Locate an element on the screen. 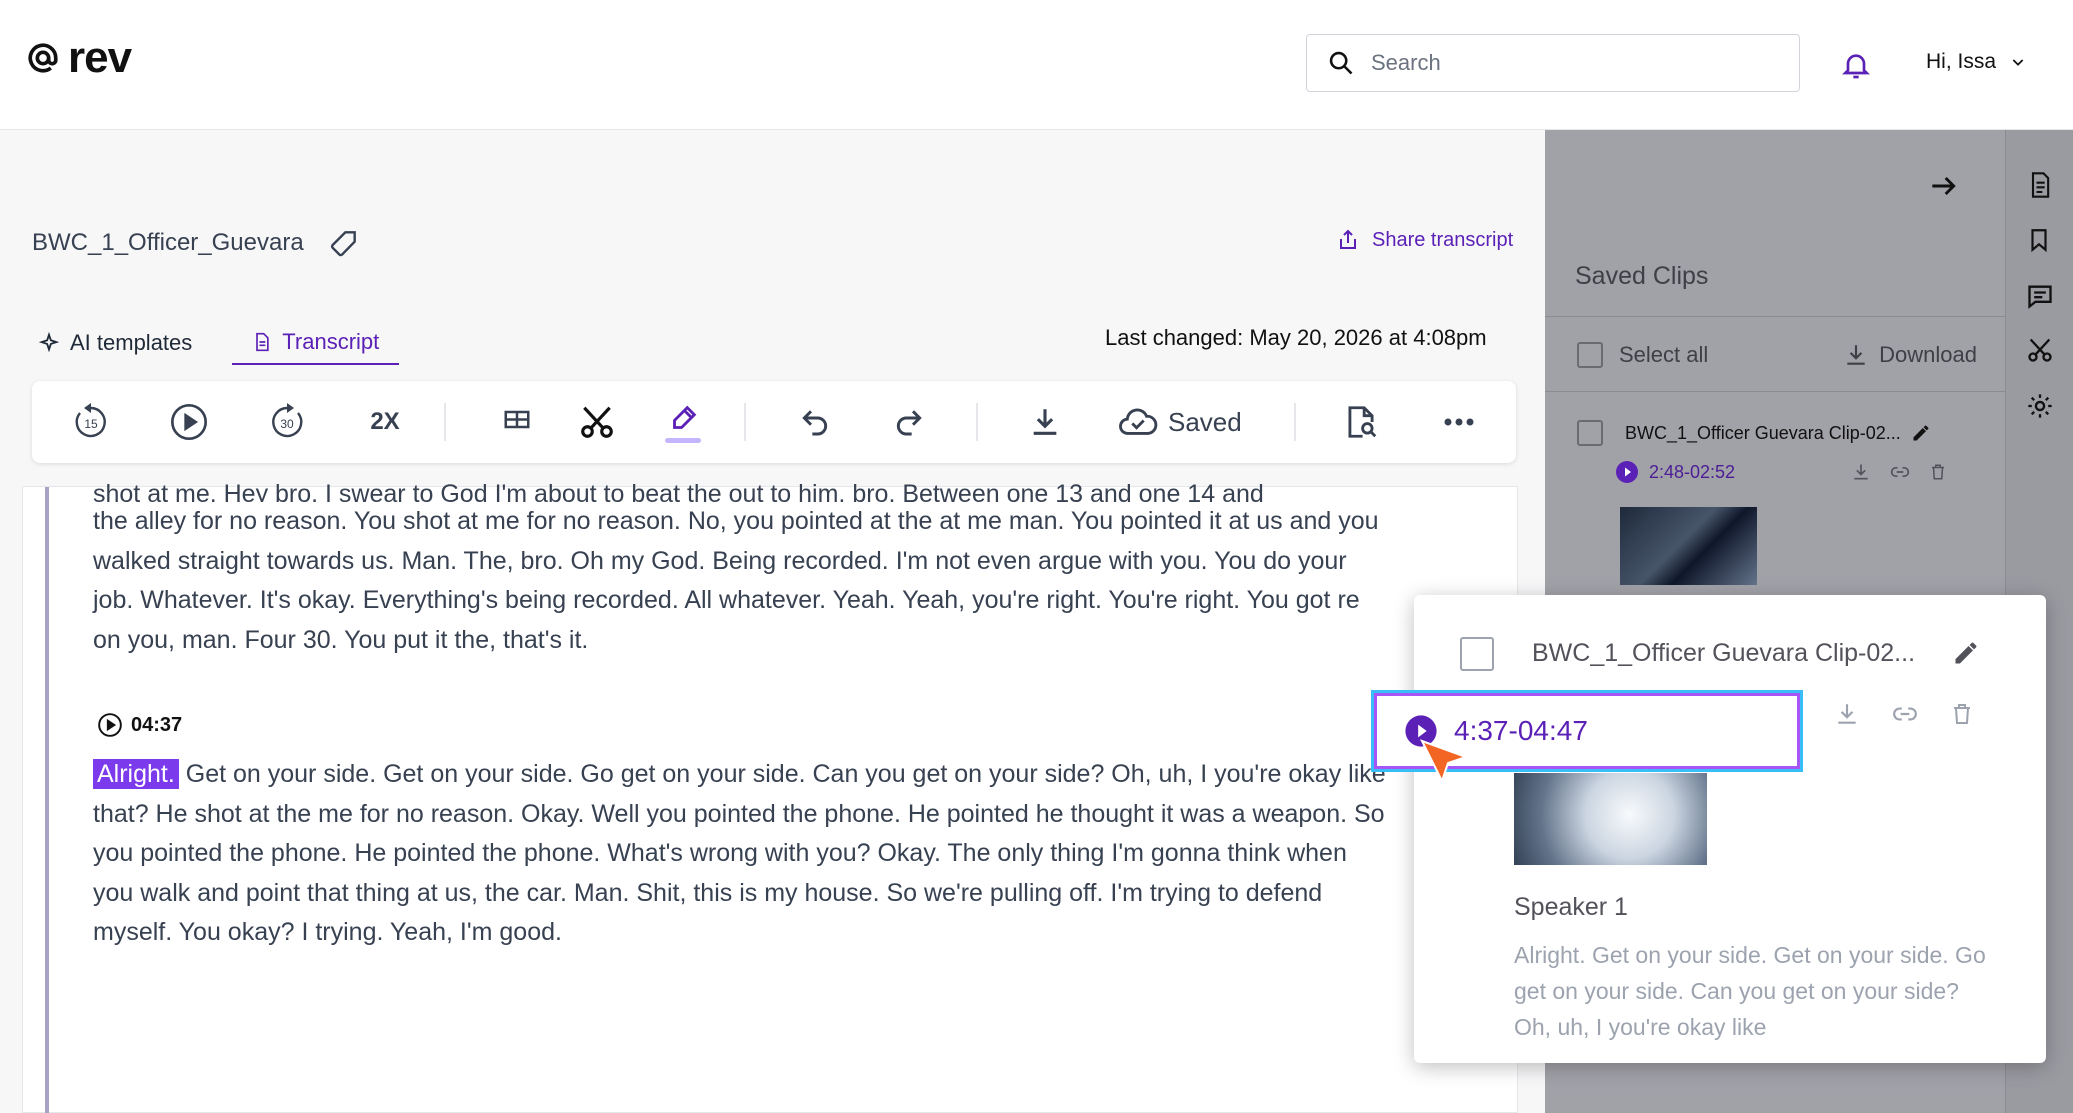  rev-logo: rev is located at coordinates (79, 57).